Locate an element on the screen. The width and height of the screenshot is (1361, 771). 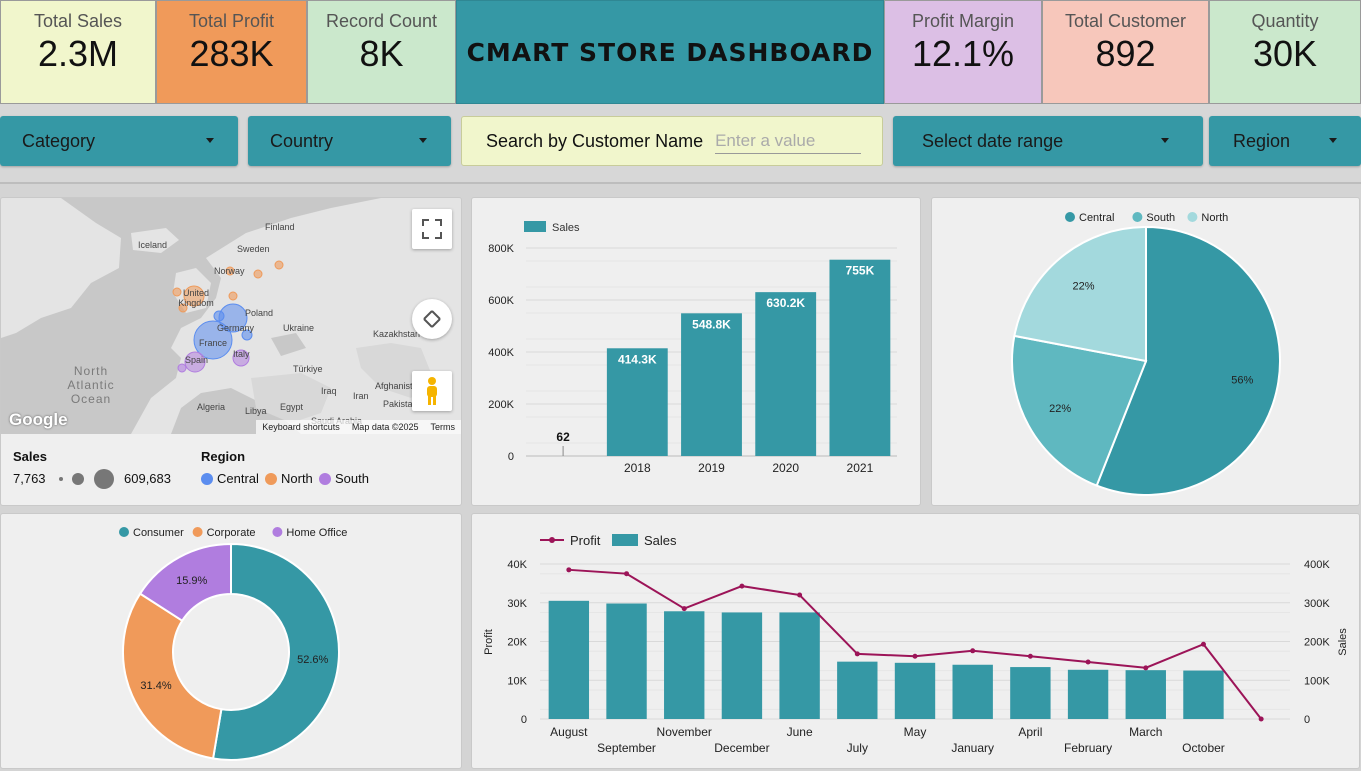
kpi-label: Quantity is located at coordinates (1285, 21).